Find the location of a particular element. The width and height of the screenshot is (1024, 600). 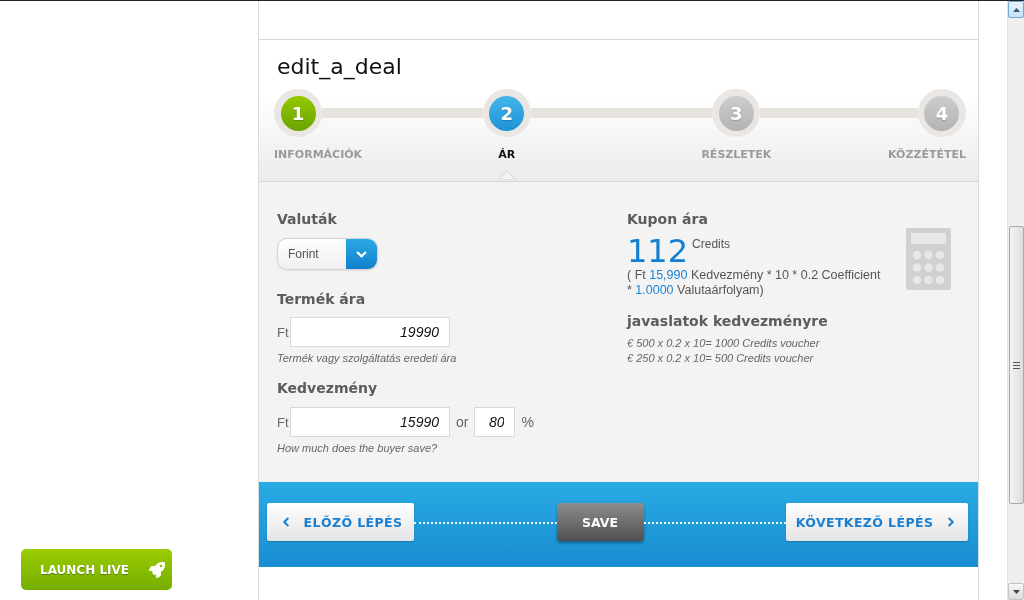

section-heading: javaslatok kedvezményre is located at coordinates (727, 321).